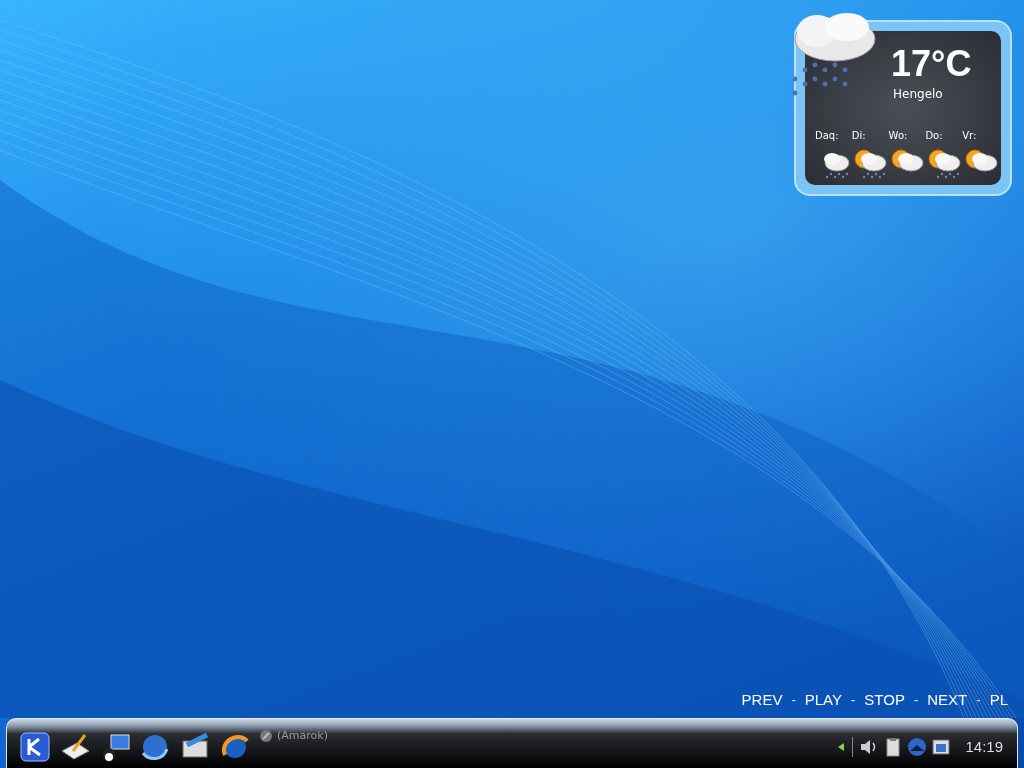 This screenshot has width=1024, height=768. I want to click on app-icon, so click(266, 735).